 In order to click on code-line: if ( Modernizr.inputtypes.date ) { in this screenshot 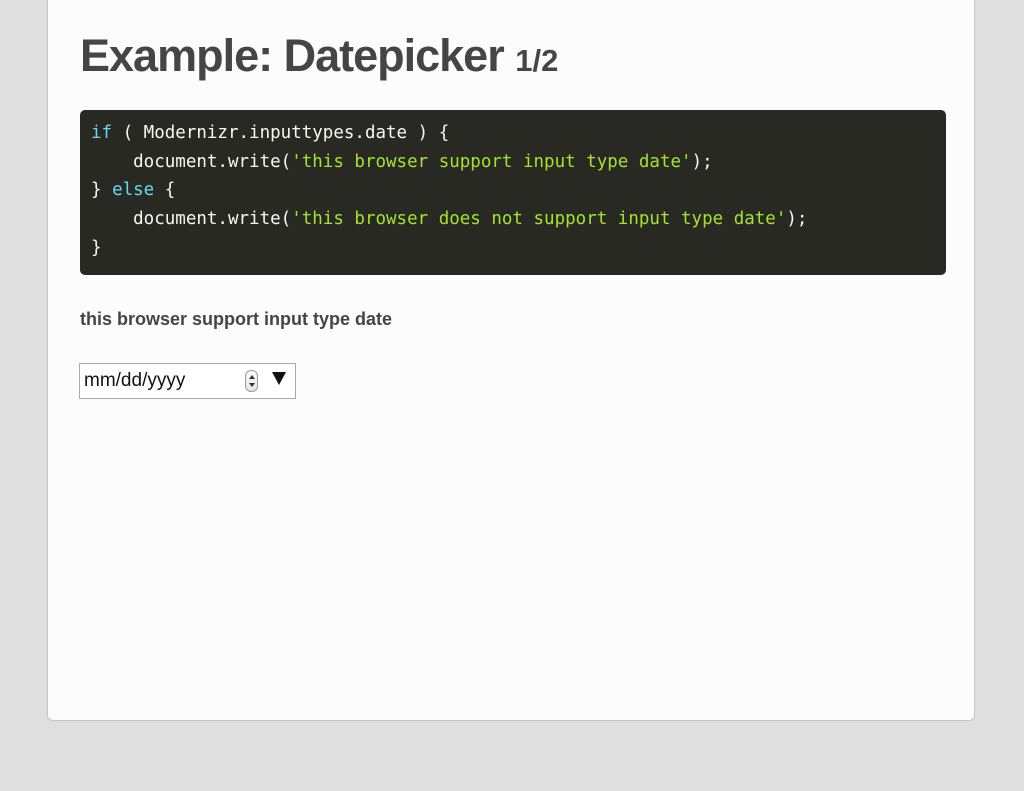, I will do `click(518, 133)`.